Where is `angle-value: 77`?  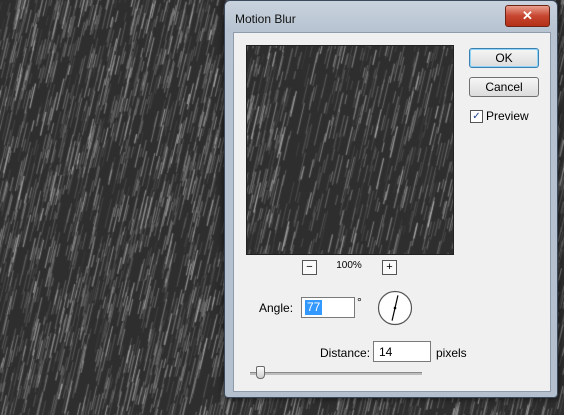 angle-value: 77 is located at coordinates (314, 307).